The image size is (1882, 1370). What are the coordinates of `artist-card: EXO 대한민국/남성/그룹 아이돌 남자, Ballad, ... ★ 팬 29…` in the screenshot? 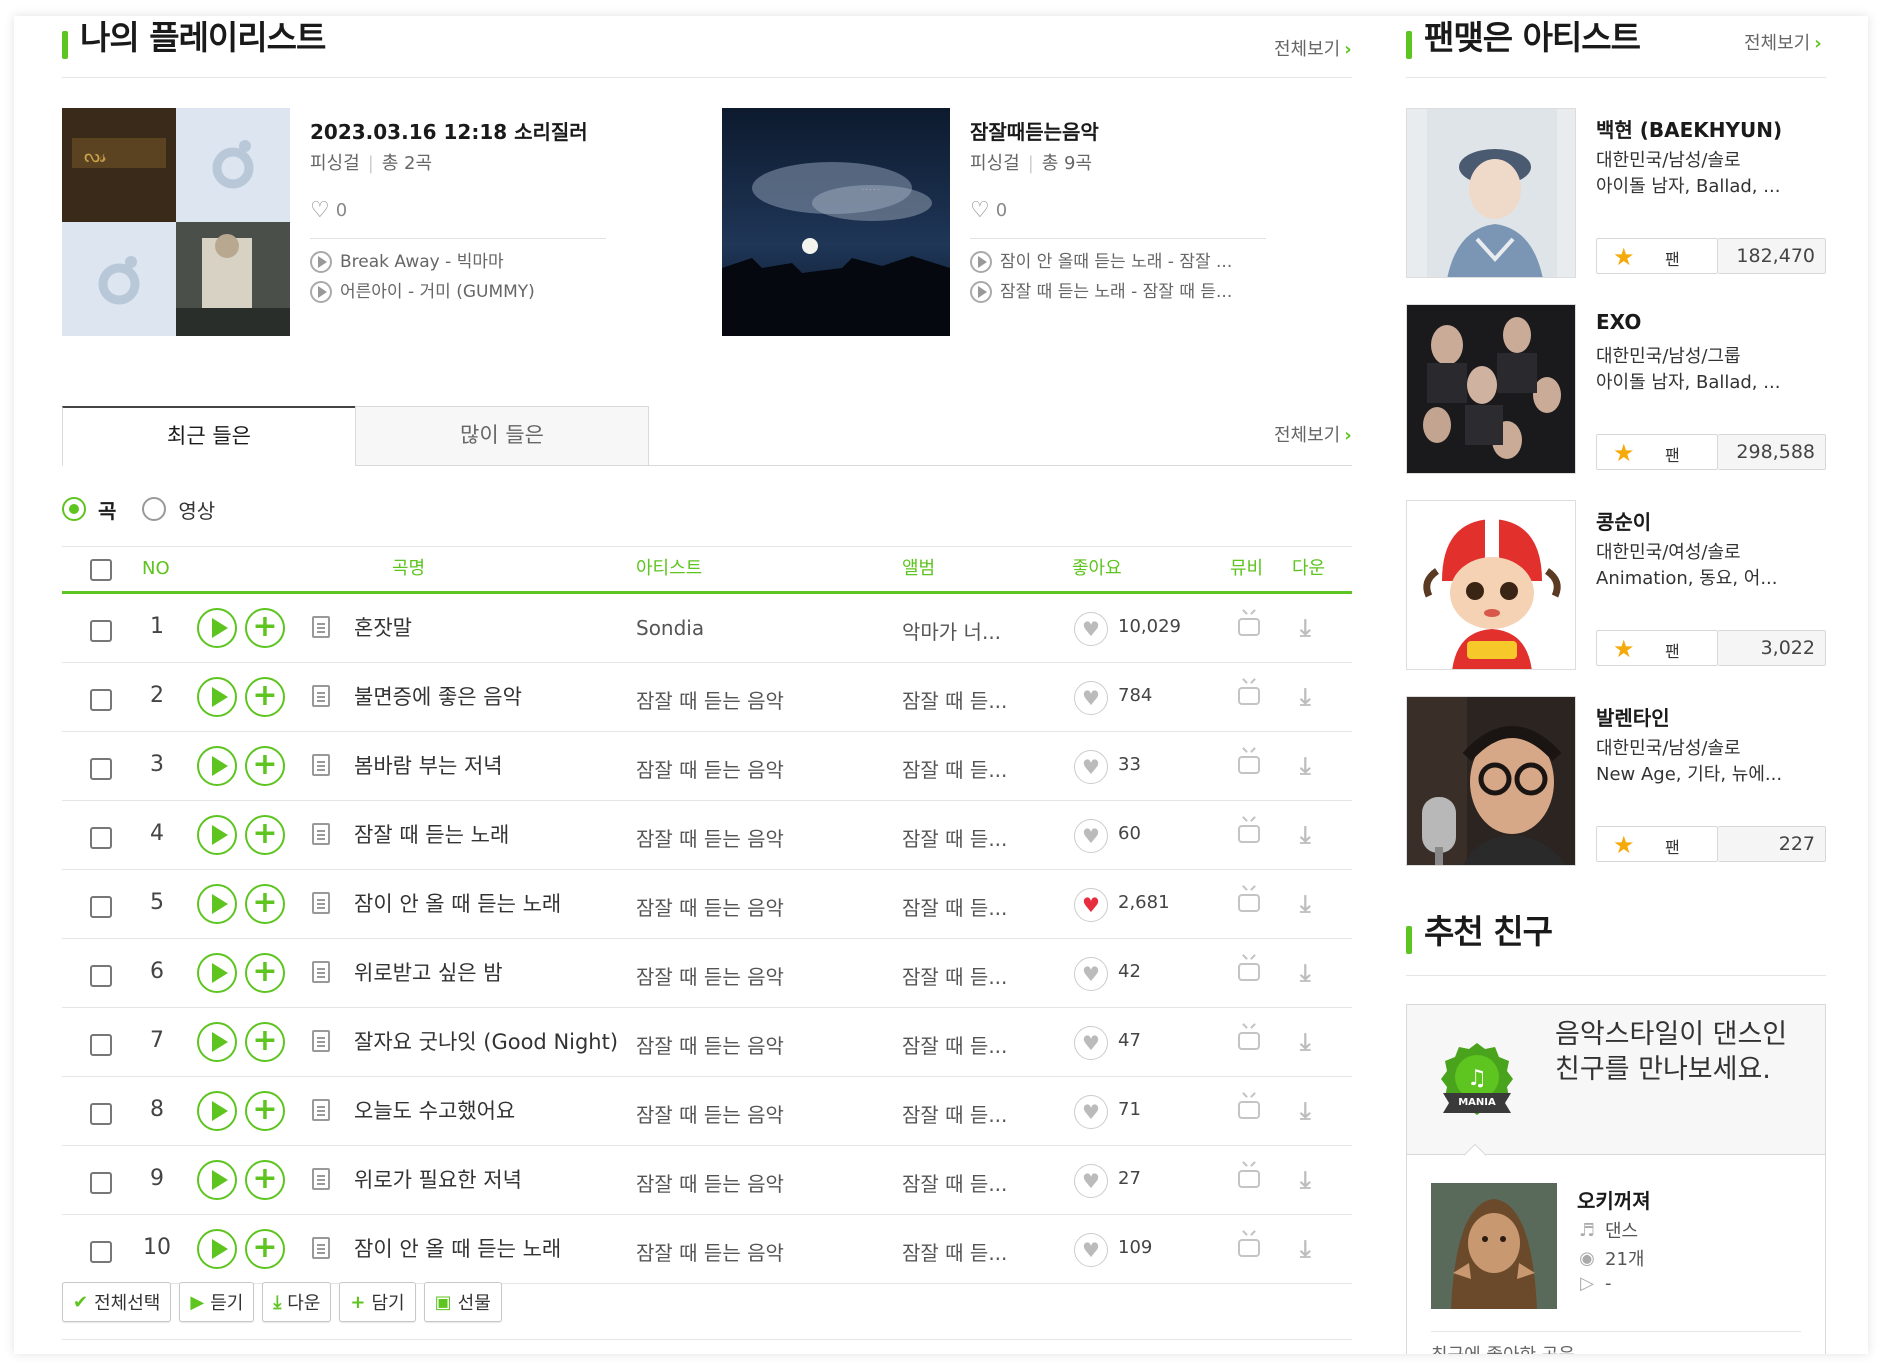 It's located at (1616, 389).